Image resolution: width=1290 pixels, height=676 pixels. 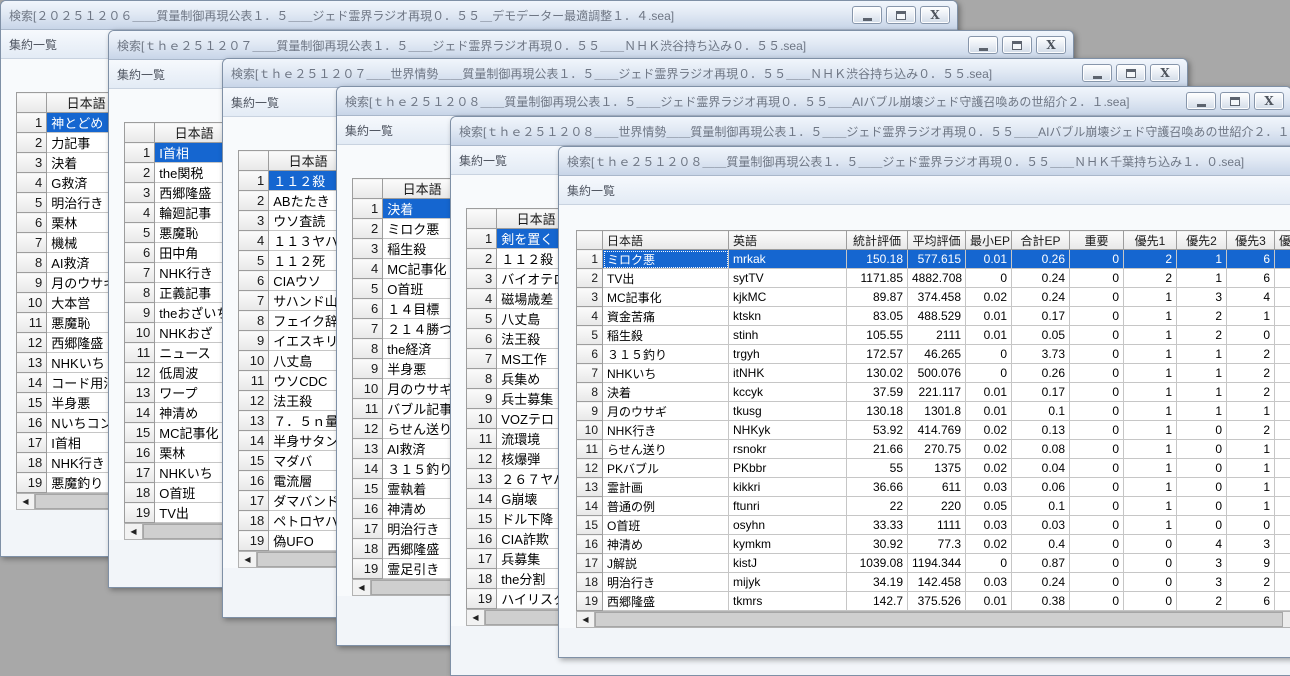 I want to click on result-cell: 明治行き, so click(x=666, y=582).